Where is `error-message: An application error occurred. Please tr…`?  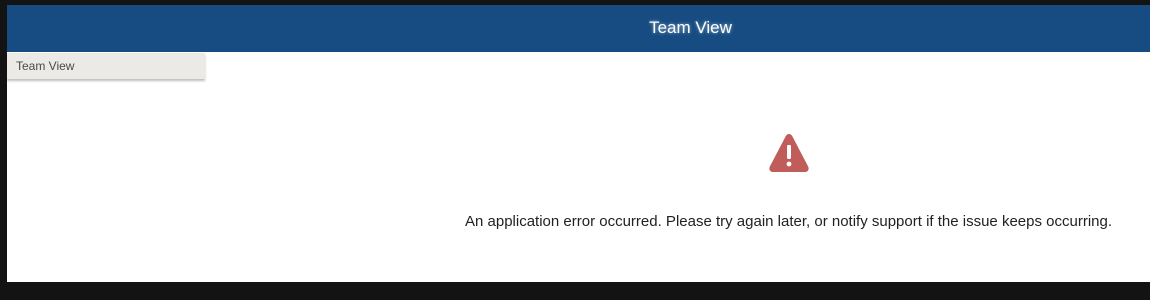
error-message: An application error occurred. Please tr… is located at coordinates (788, 221).